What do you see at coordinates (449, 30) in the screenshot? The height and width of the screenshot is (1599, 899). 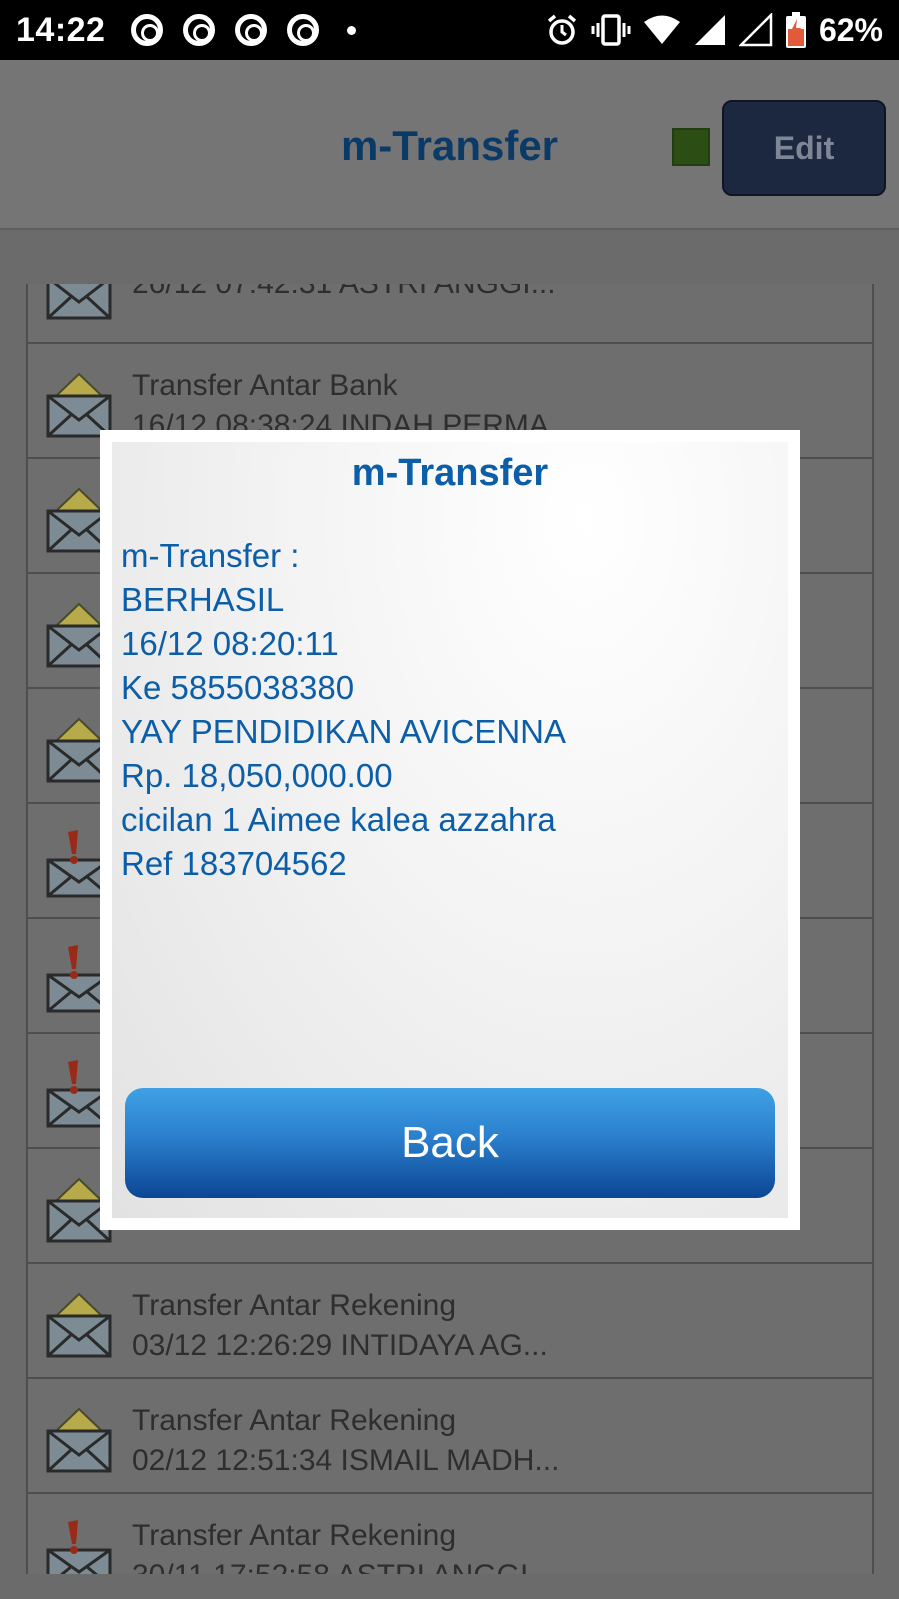 I see `status-bar: 14:22 62%` at bounding box center [449, 30].